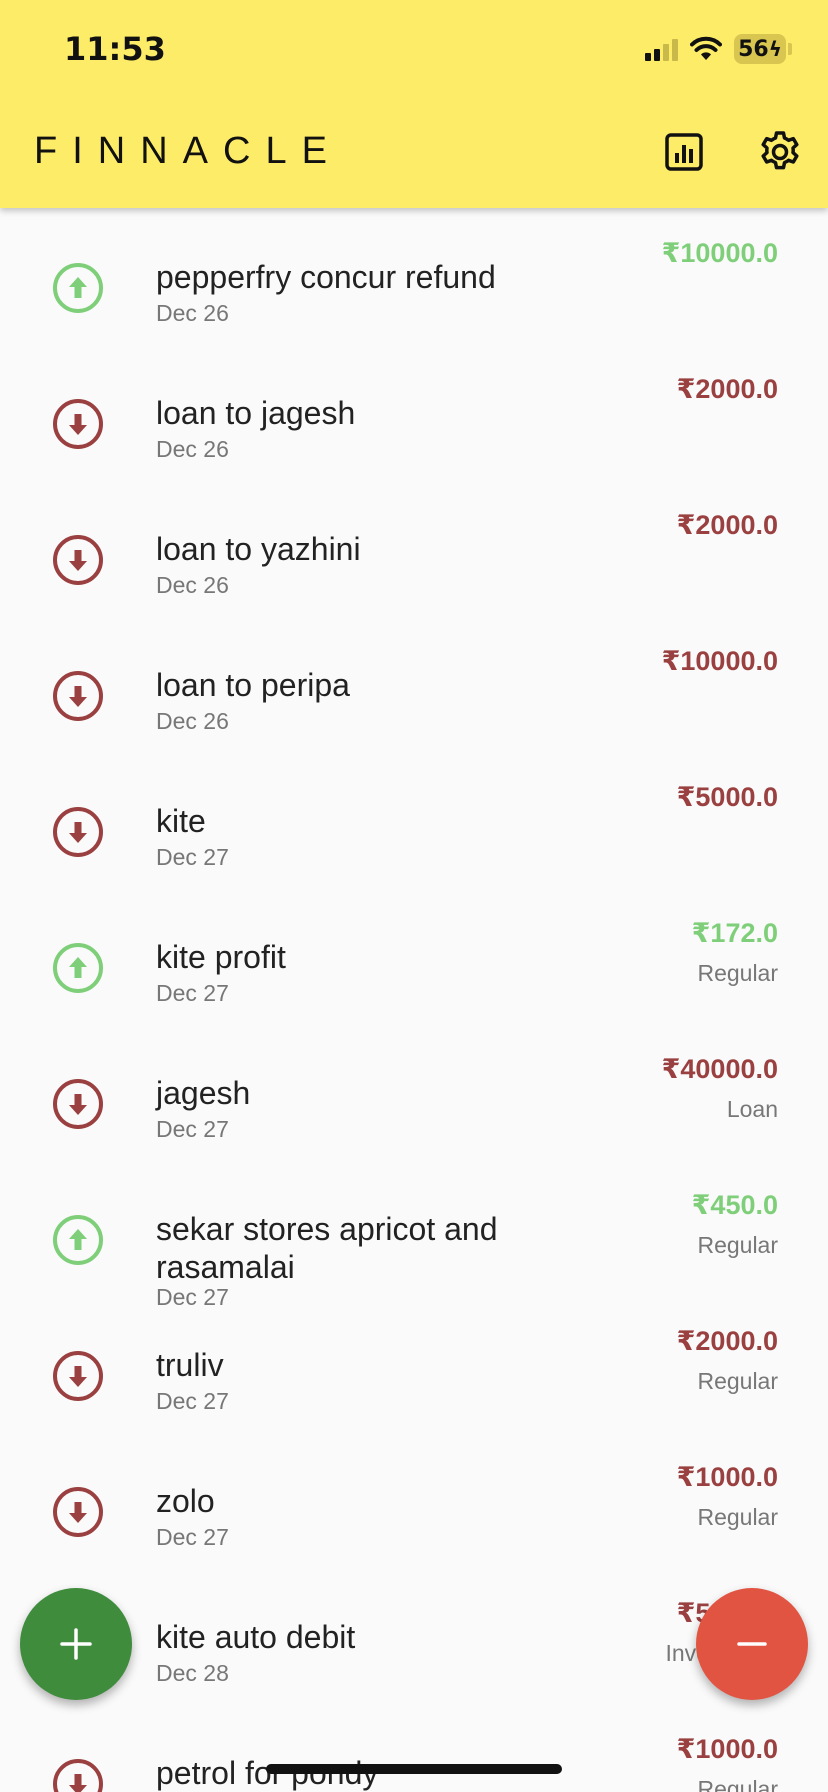 The image size is (828, 1792). I want to click on plus-icon, so click(76, 1644).